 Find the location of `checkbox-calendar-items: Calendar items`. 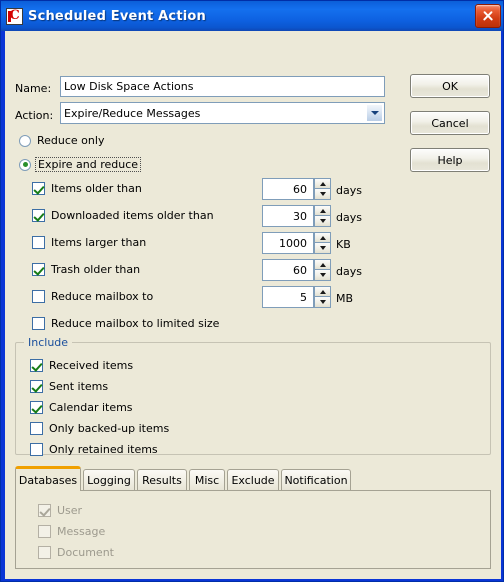

checkbox-calendar-items: Calendar items is located at coordinates (81, 407).